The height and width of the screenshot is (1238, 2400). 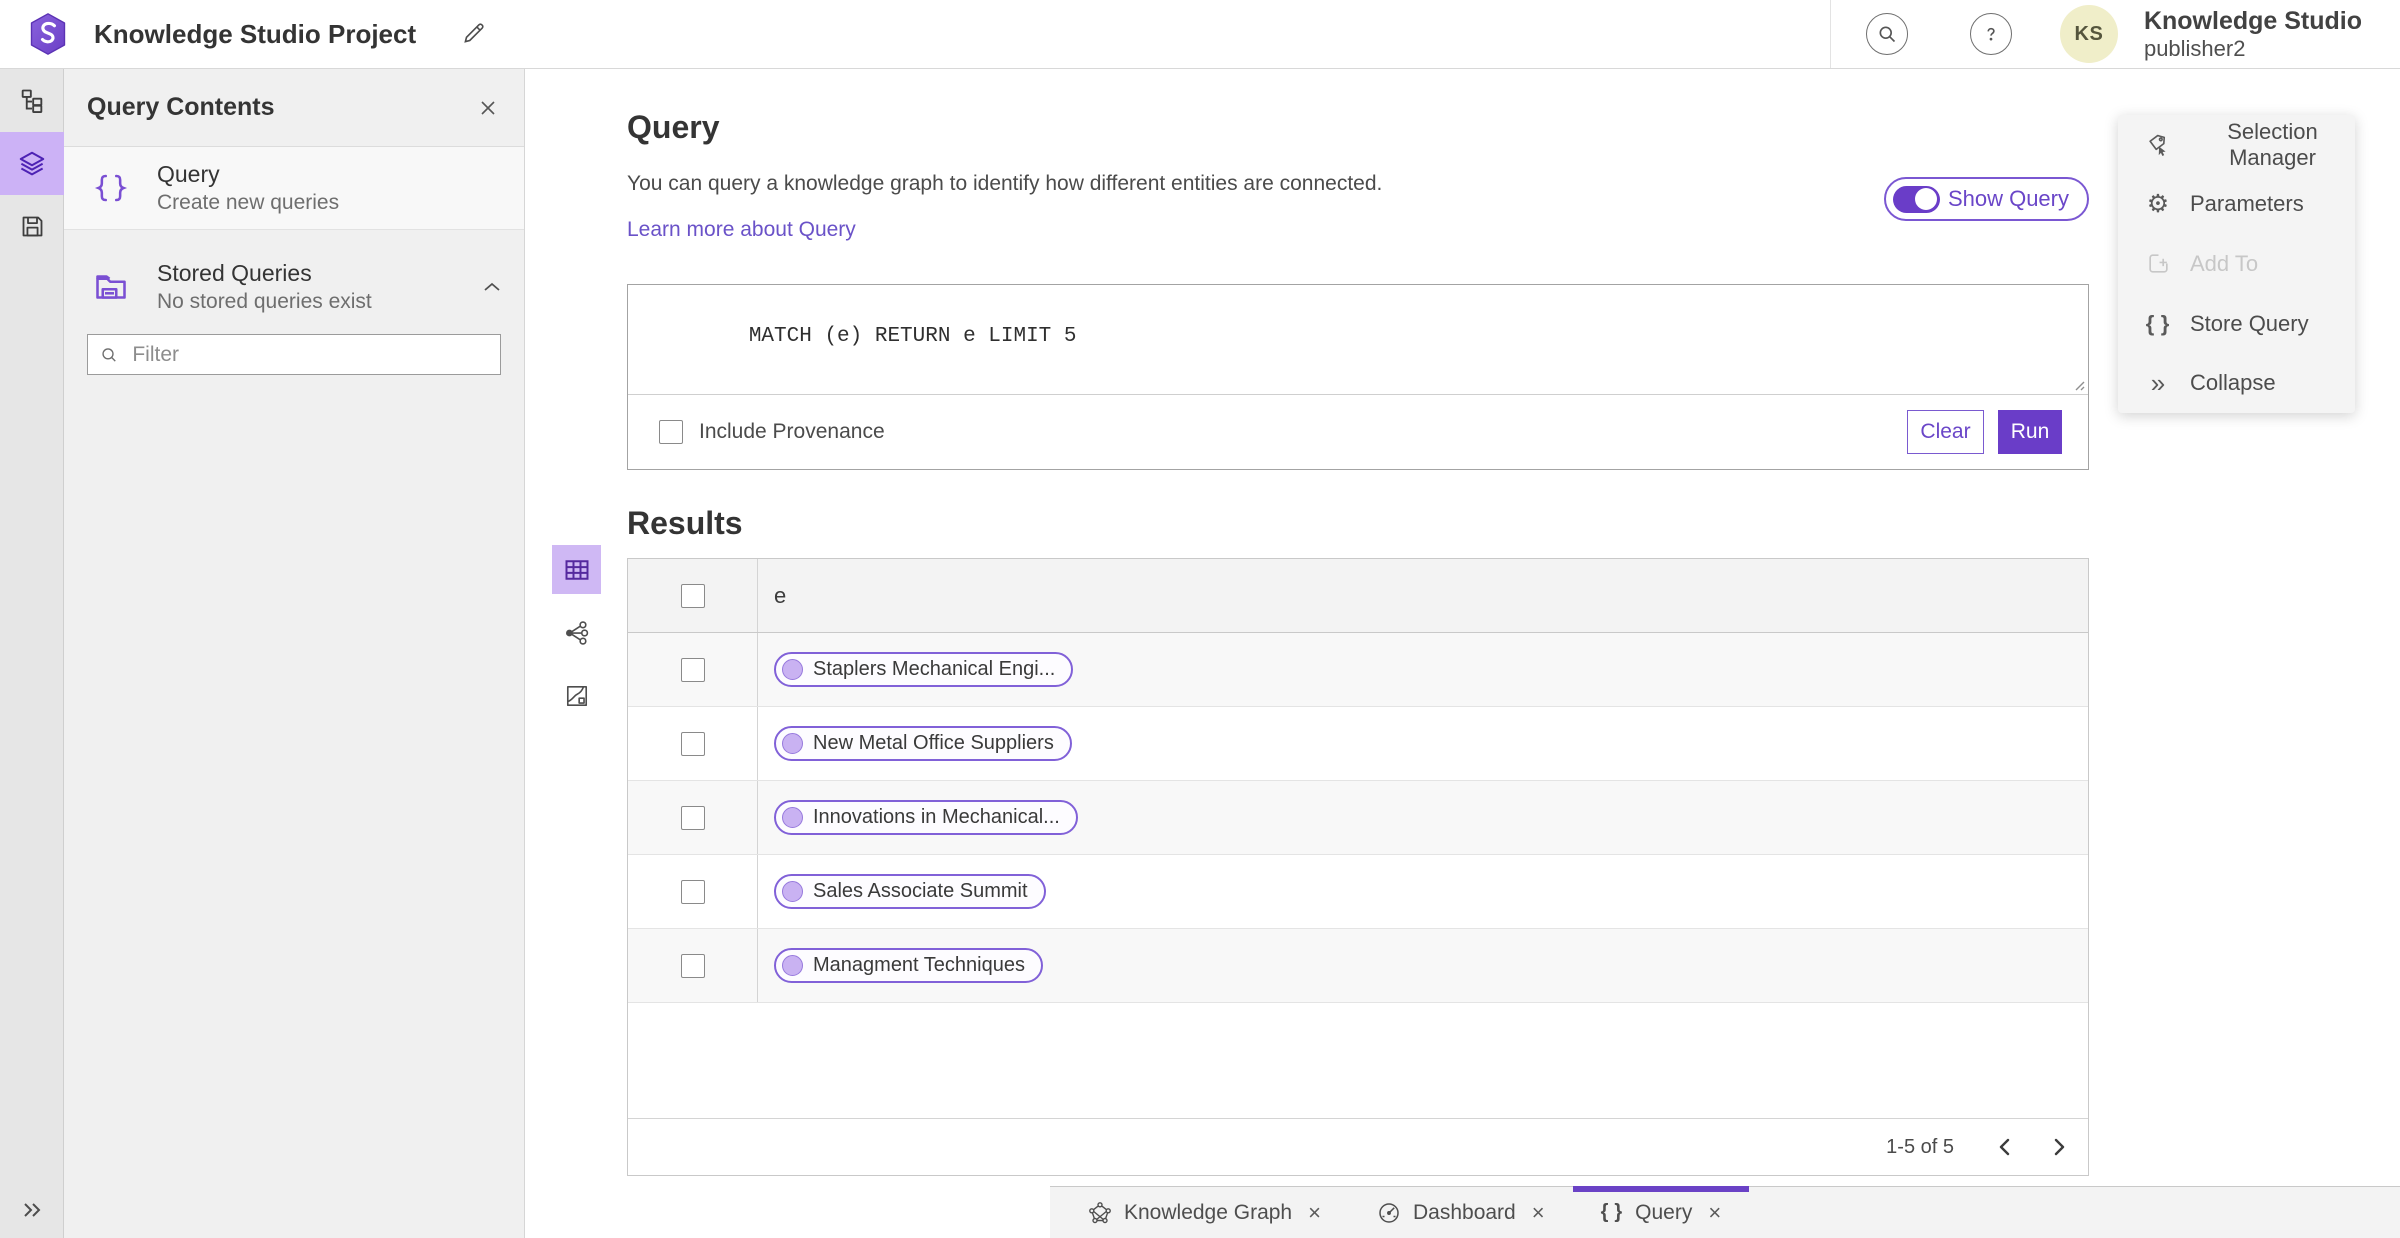 I want to click on chevron-right-icon, so click(x=2059, y=1147).